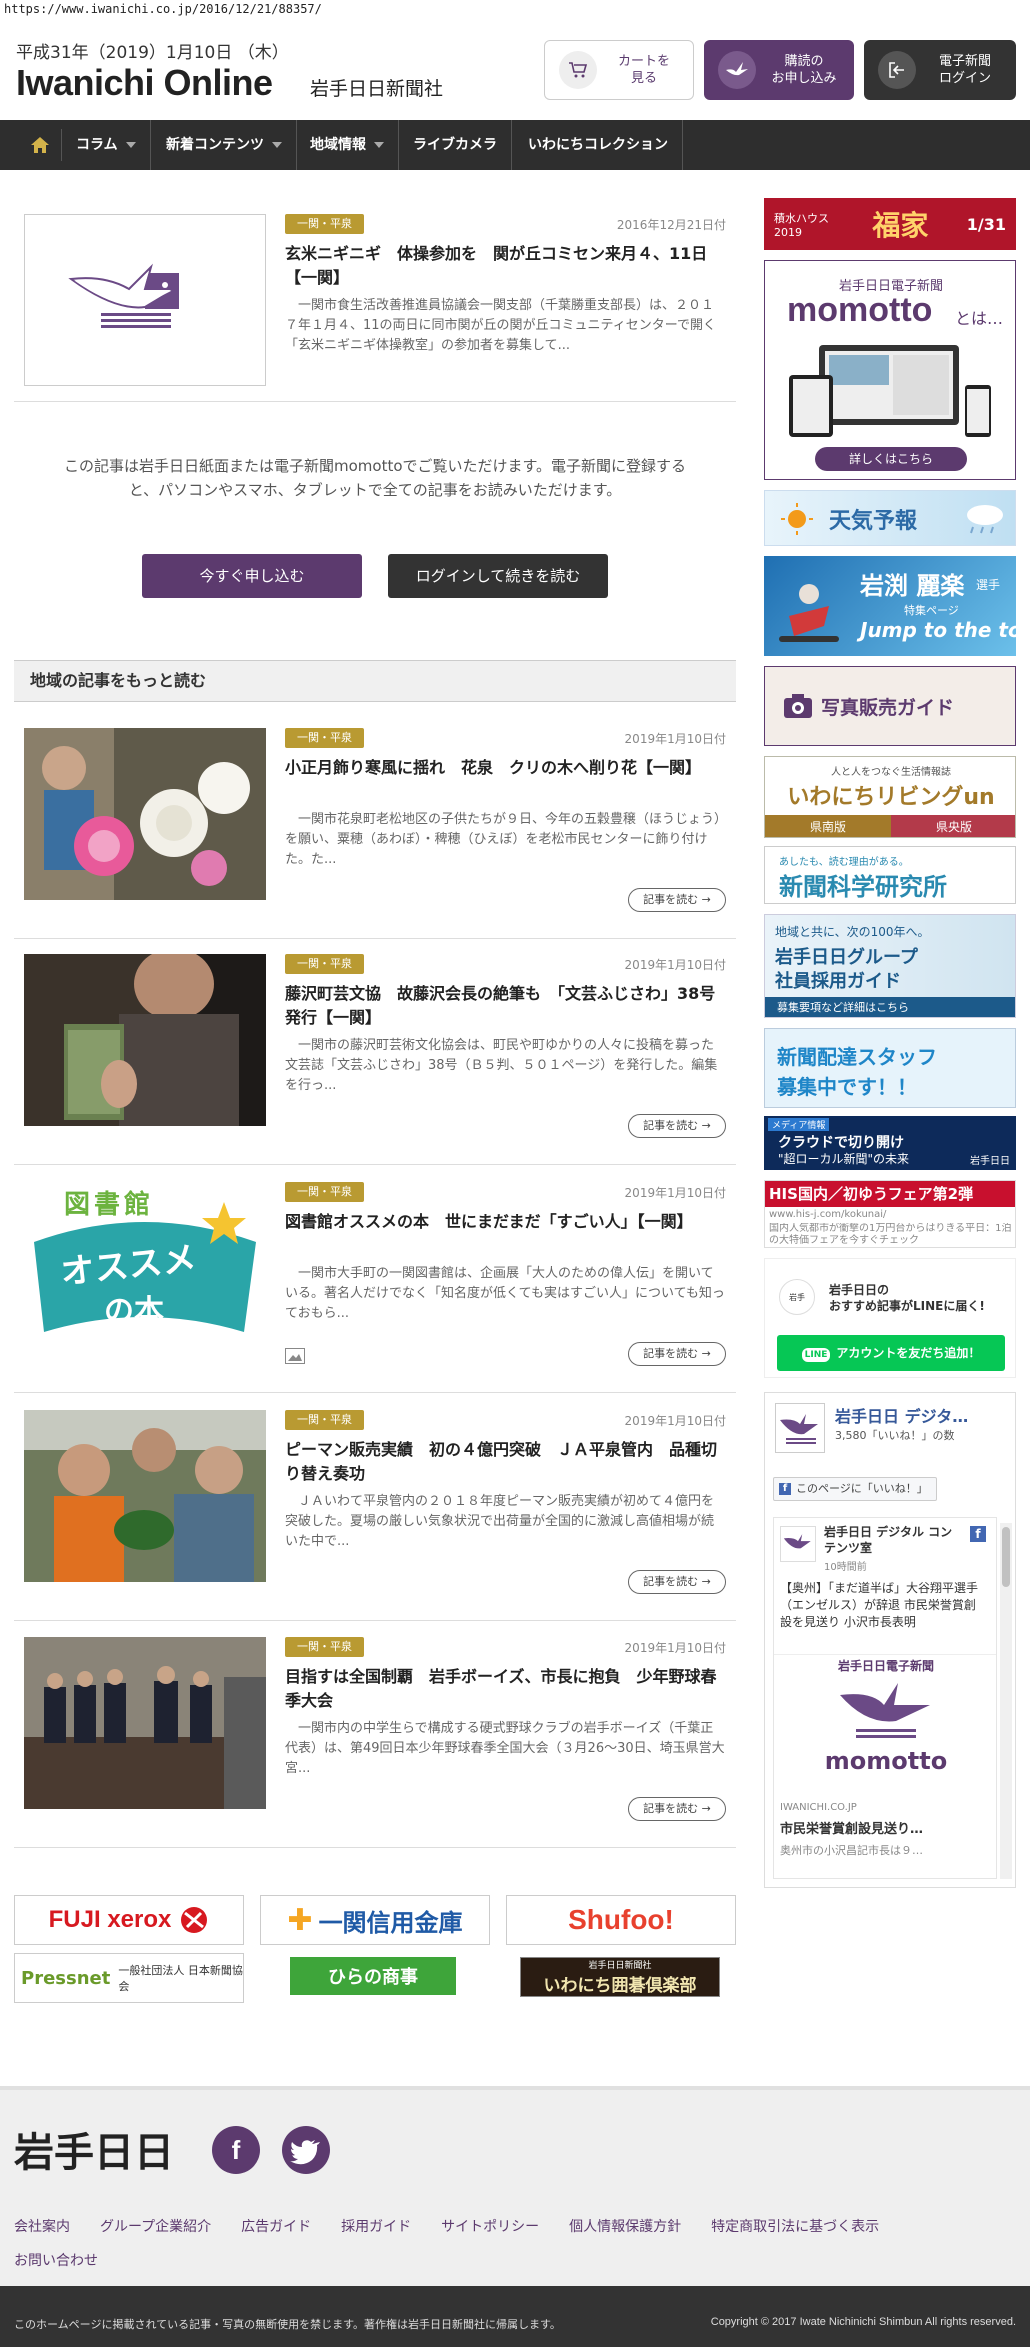 The height and width of the screenshot is (2347, 1030). Describe the element at coordinates (940, 70) in the screenshot. I see `e-paper-login-button: 電子新聞 ログイン` at that location.